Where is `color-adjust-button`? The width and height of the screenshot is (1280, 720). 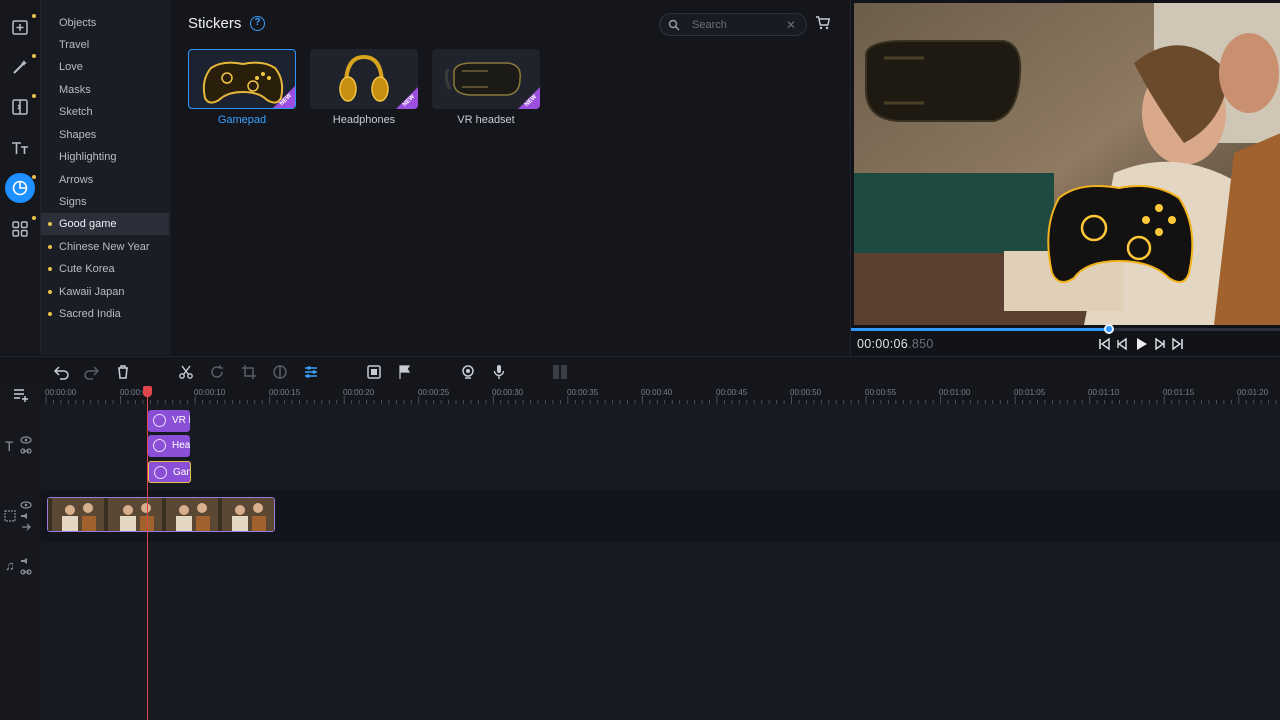 color-adjust-button is located at coordinates (280, 372).